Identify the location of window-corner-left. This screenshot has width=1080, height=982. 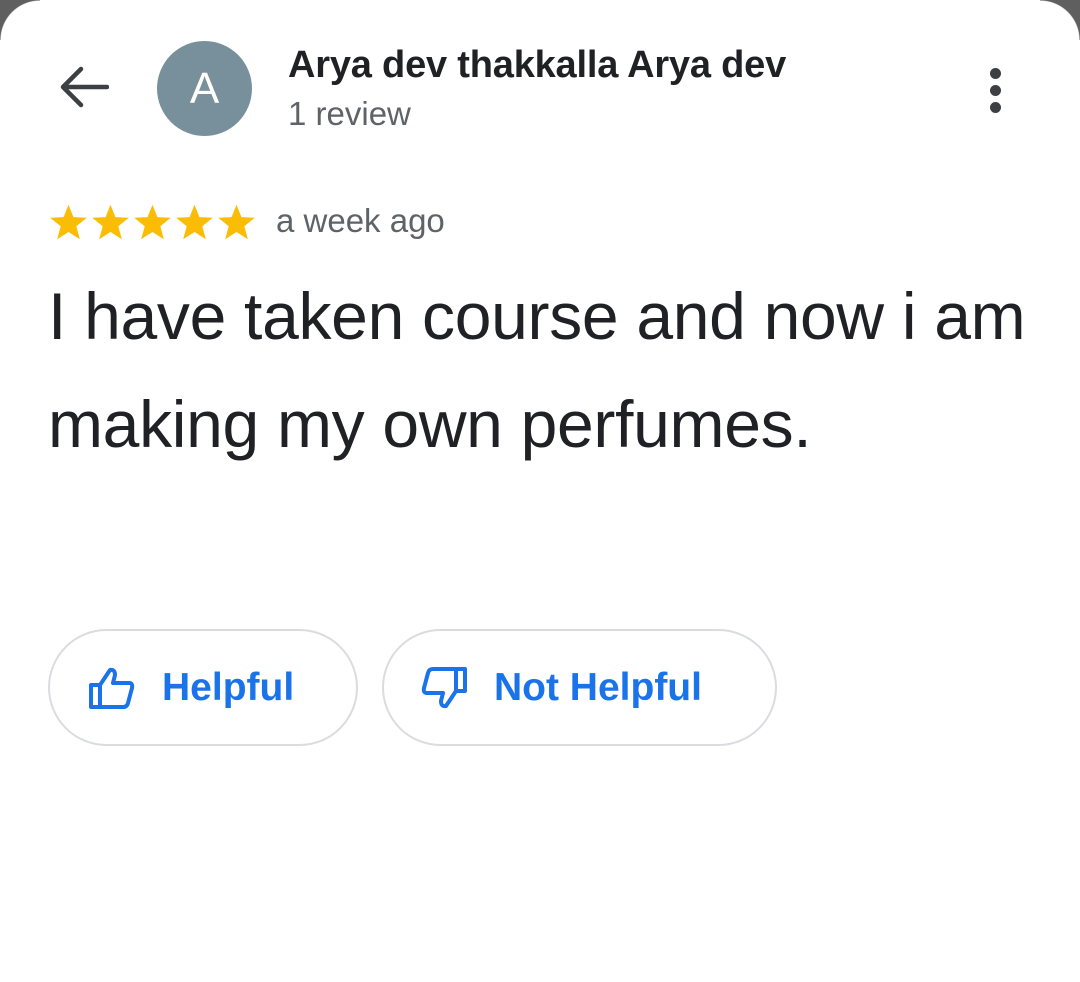
(20, 20).